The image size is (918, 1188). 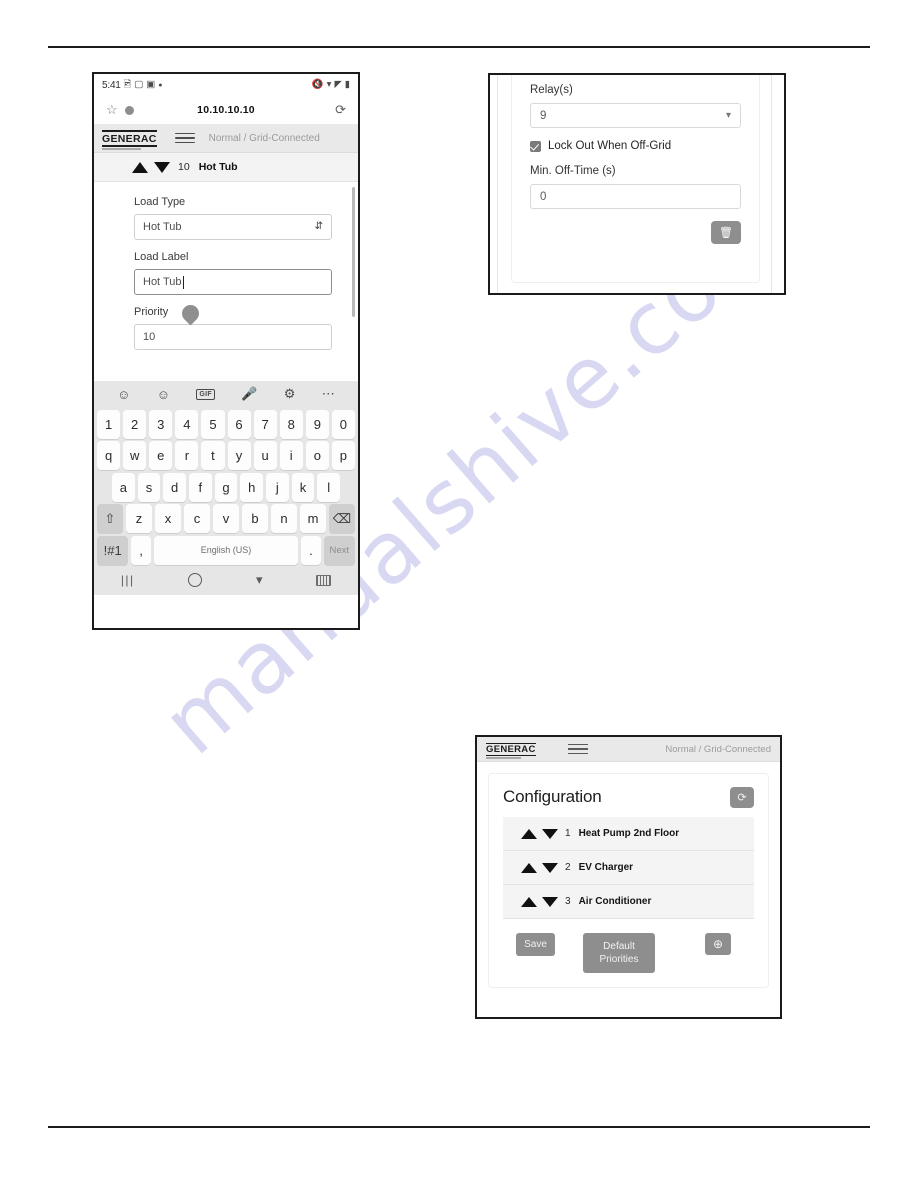 I want to click on home-icon, so click(x=195, y=580).